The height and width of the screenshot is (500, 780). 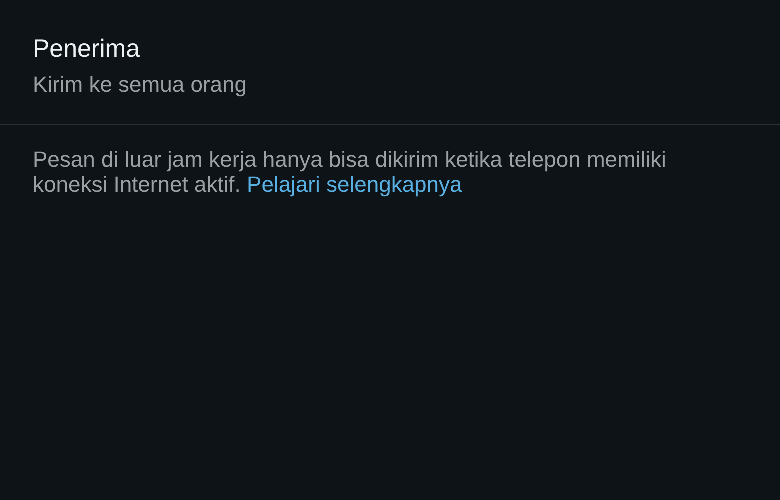 What do you see at coordinates (140, 85) in the screenshot?
I see `setting-value: Kirim ke semua orang` at bounding box center [140, 85].